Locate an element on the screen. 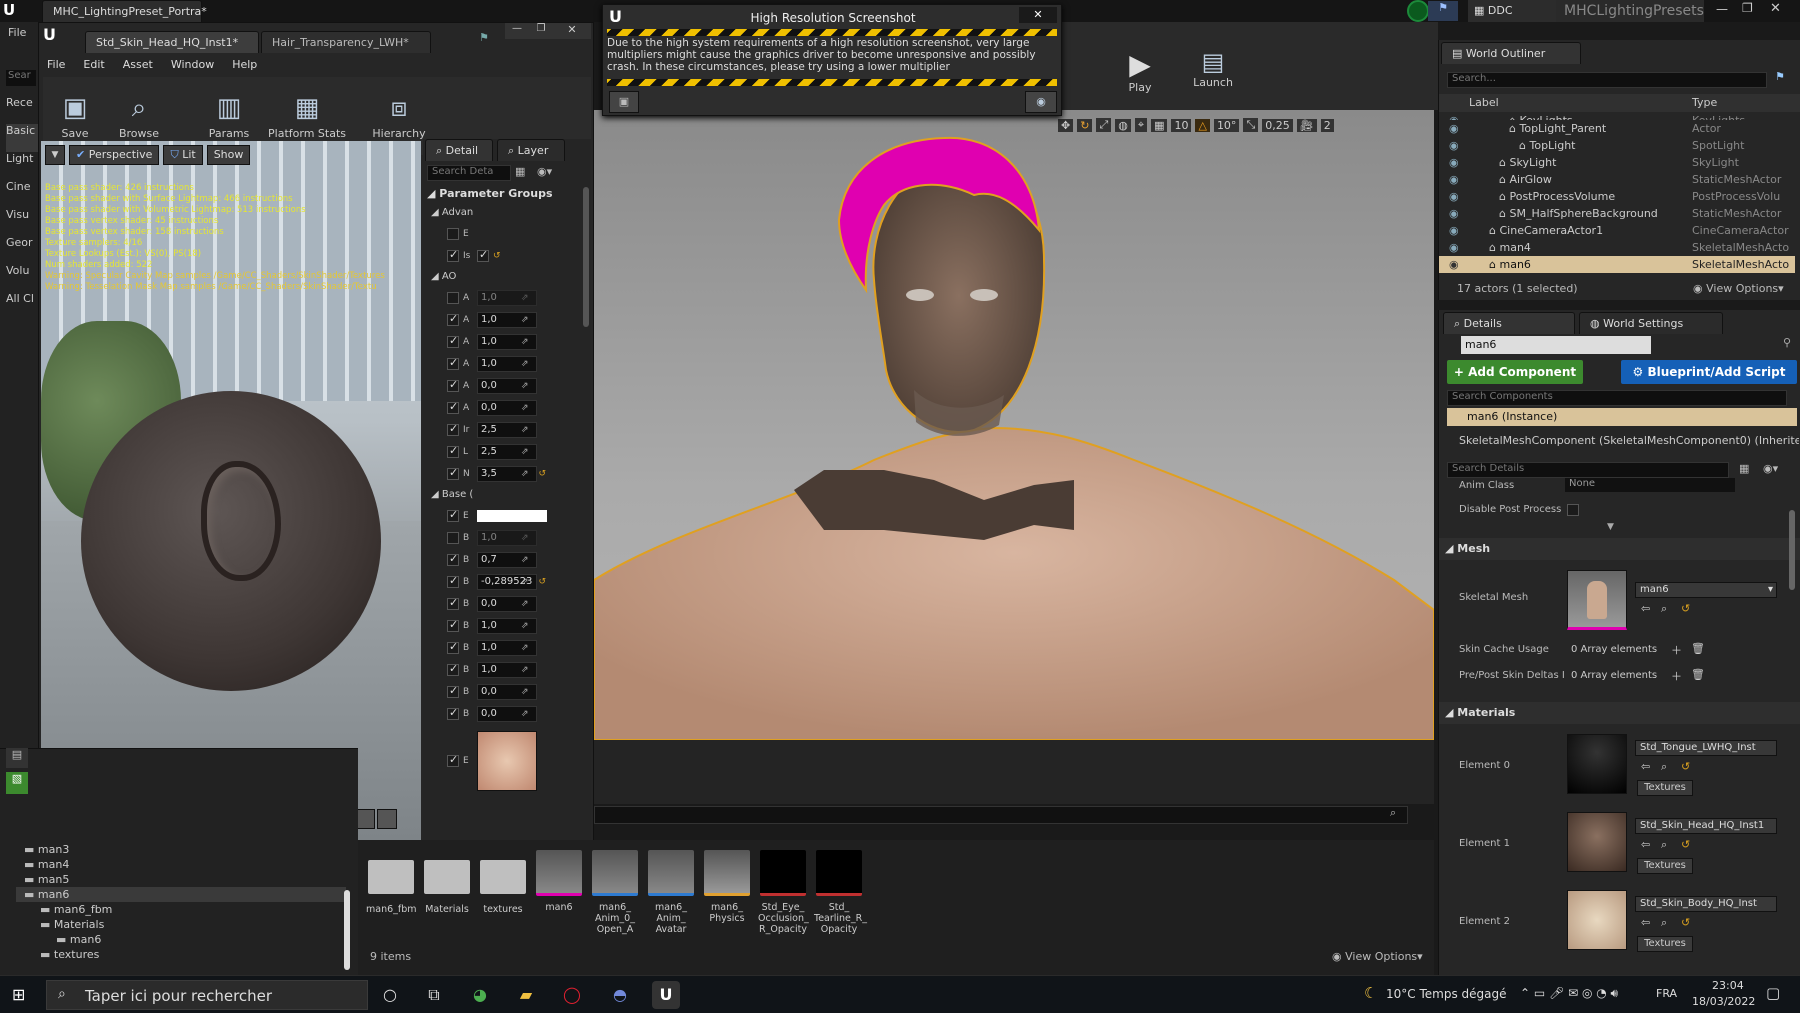  params-button: ▥ Params is located at coordinates (229, 116).